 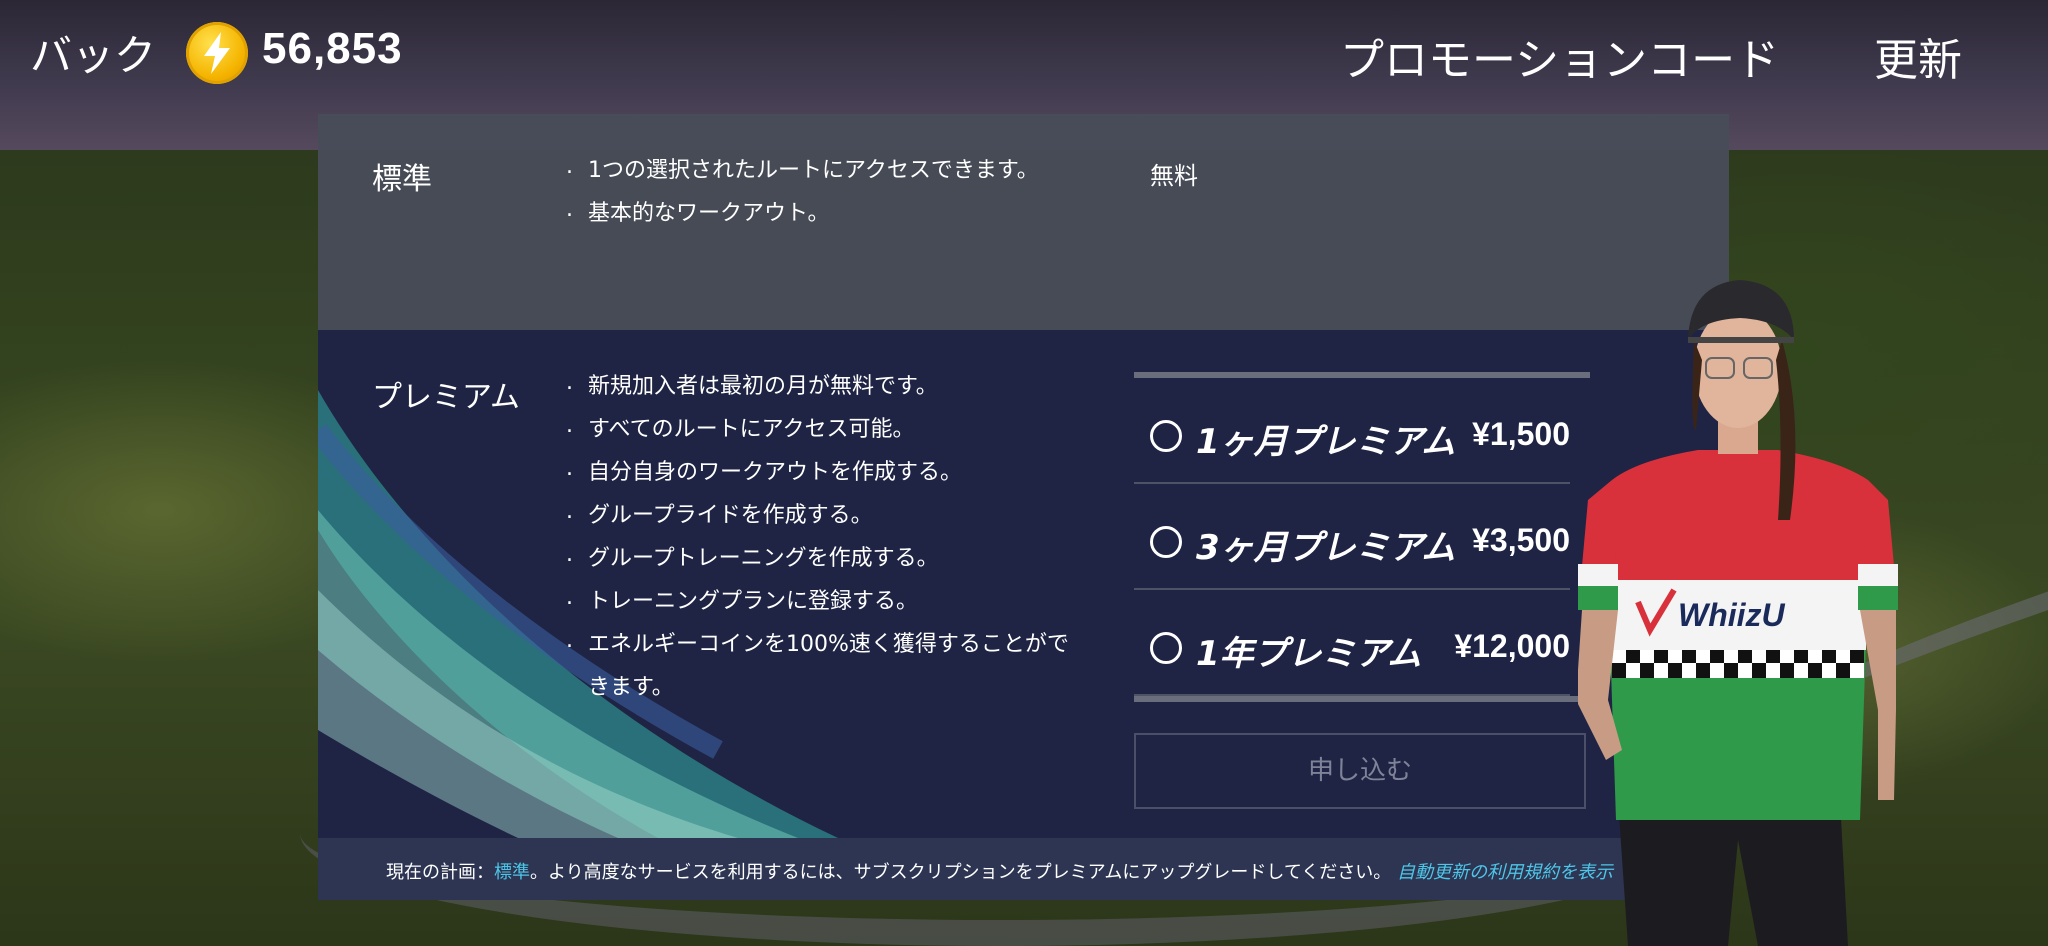 I want to click on feature-item: 自分自身のワークアウトを作成する。, so click(x=822, y=470).